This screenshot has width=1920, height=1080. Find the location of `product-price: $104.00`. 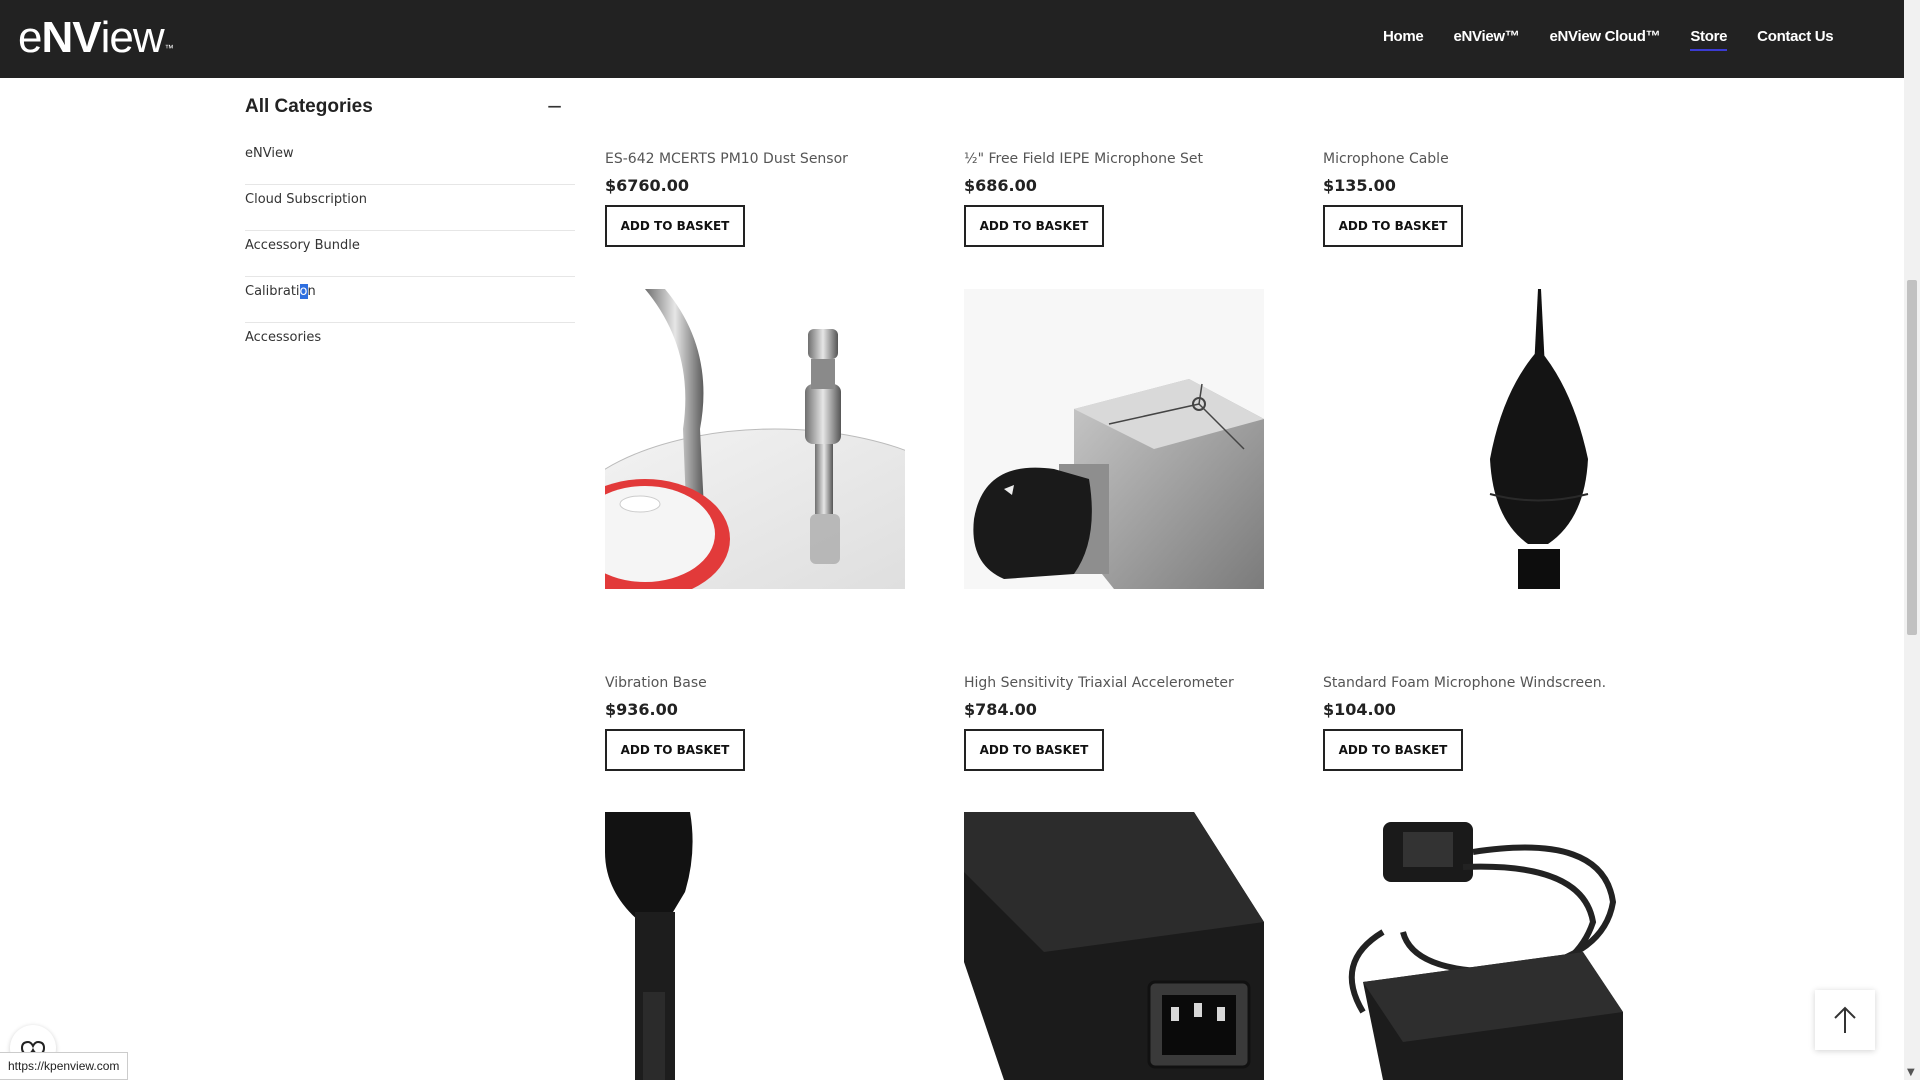

product-price: $104.00 is located at coordinates (1359, 709).